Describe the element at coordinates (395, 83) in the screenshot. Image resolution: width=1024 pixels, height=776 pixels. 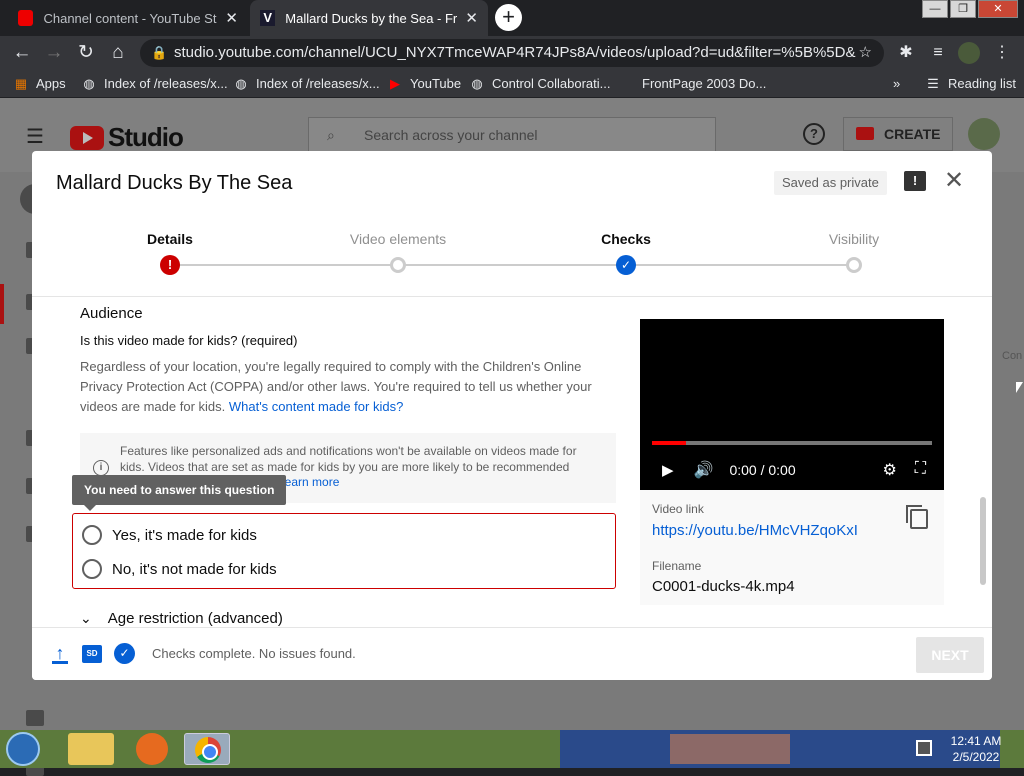
I see `youtube-icon: ▶` at that location.